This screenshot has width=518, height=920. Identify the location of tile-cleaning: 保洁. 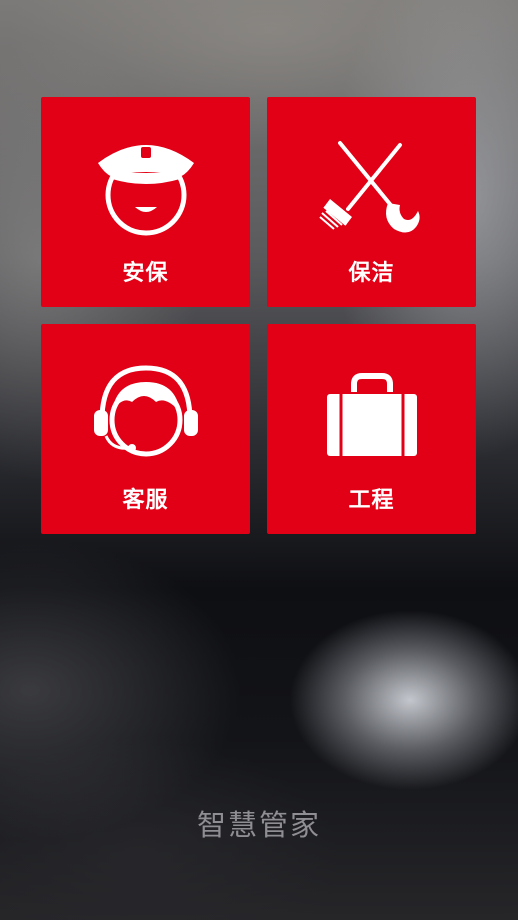
(371, 202).